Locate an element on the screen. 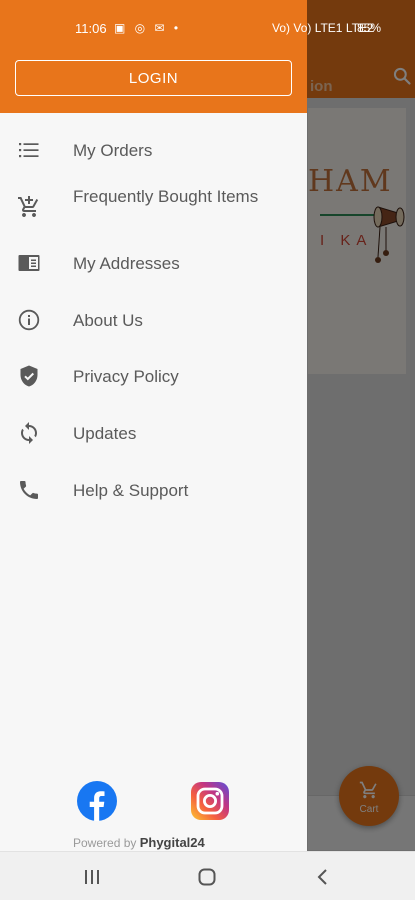 This screenshot has height=900, width=415. list-icon is located at coordinates (29, 150).